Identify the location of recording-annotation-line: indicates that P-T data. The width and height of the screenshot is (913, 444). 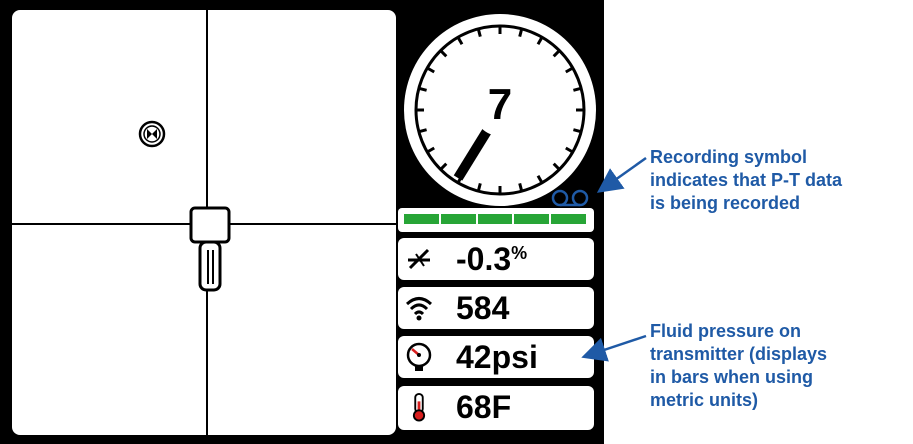
(746, 180).